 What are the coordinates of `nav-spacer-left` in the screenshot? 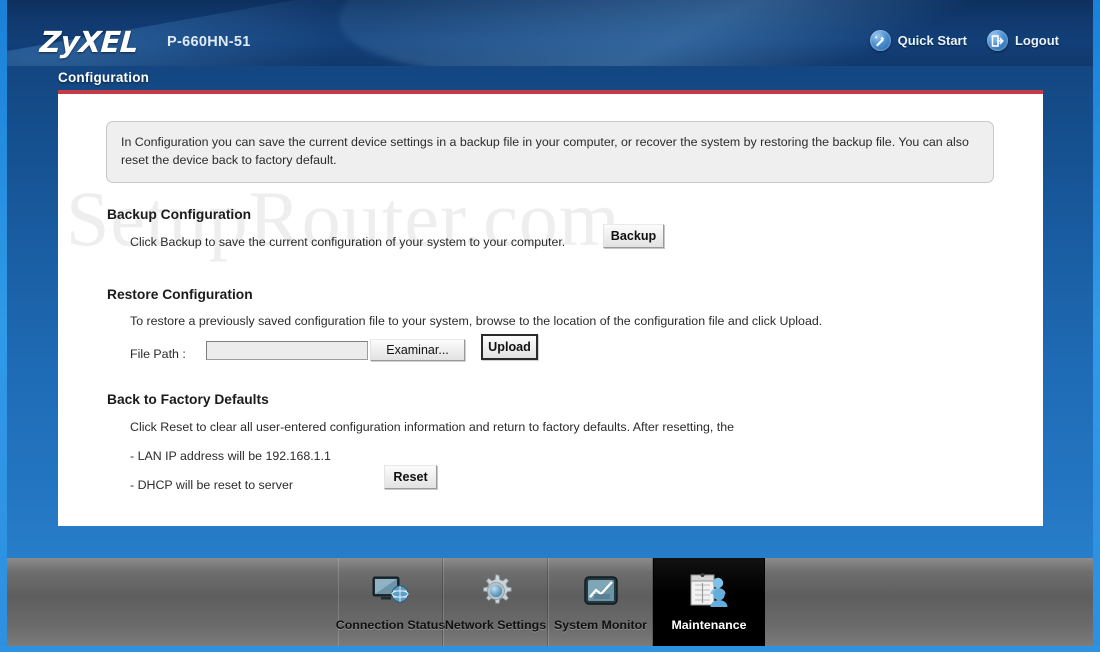 It's located at (172, 602).